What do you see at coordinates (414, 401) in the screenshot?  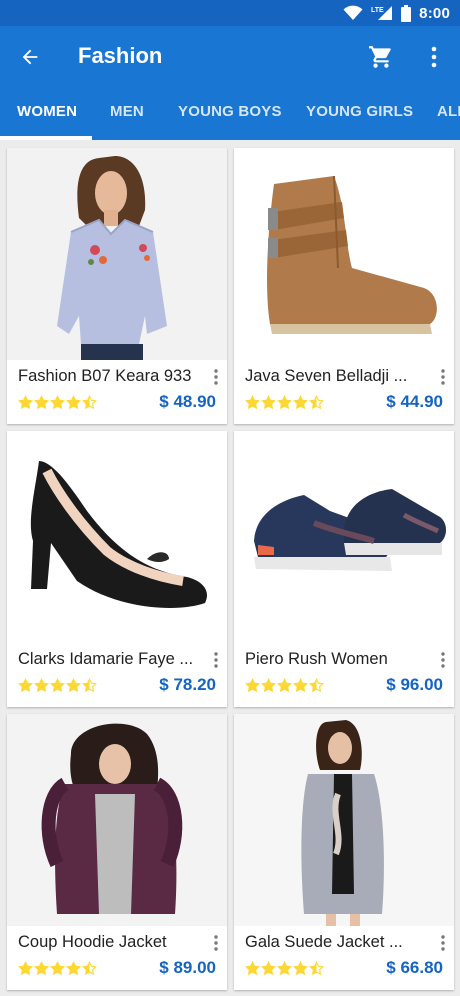 I see `product-price: $ 44.90` at bounding box center [414, 401].